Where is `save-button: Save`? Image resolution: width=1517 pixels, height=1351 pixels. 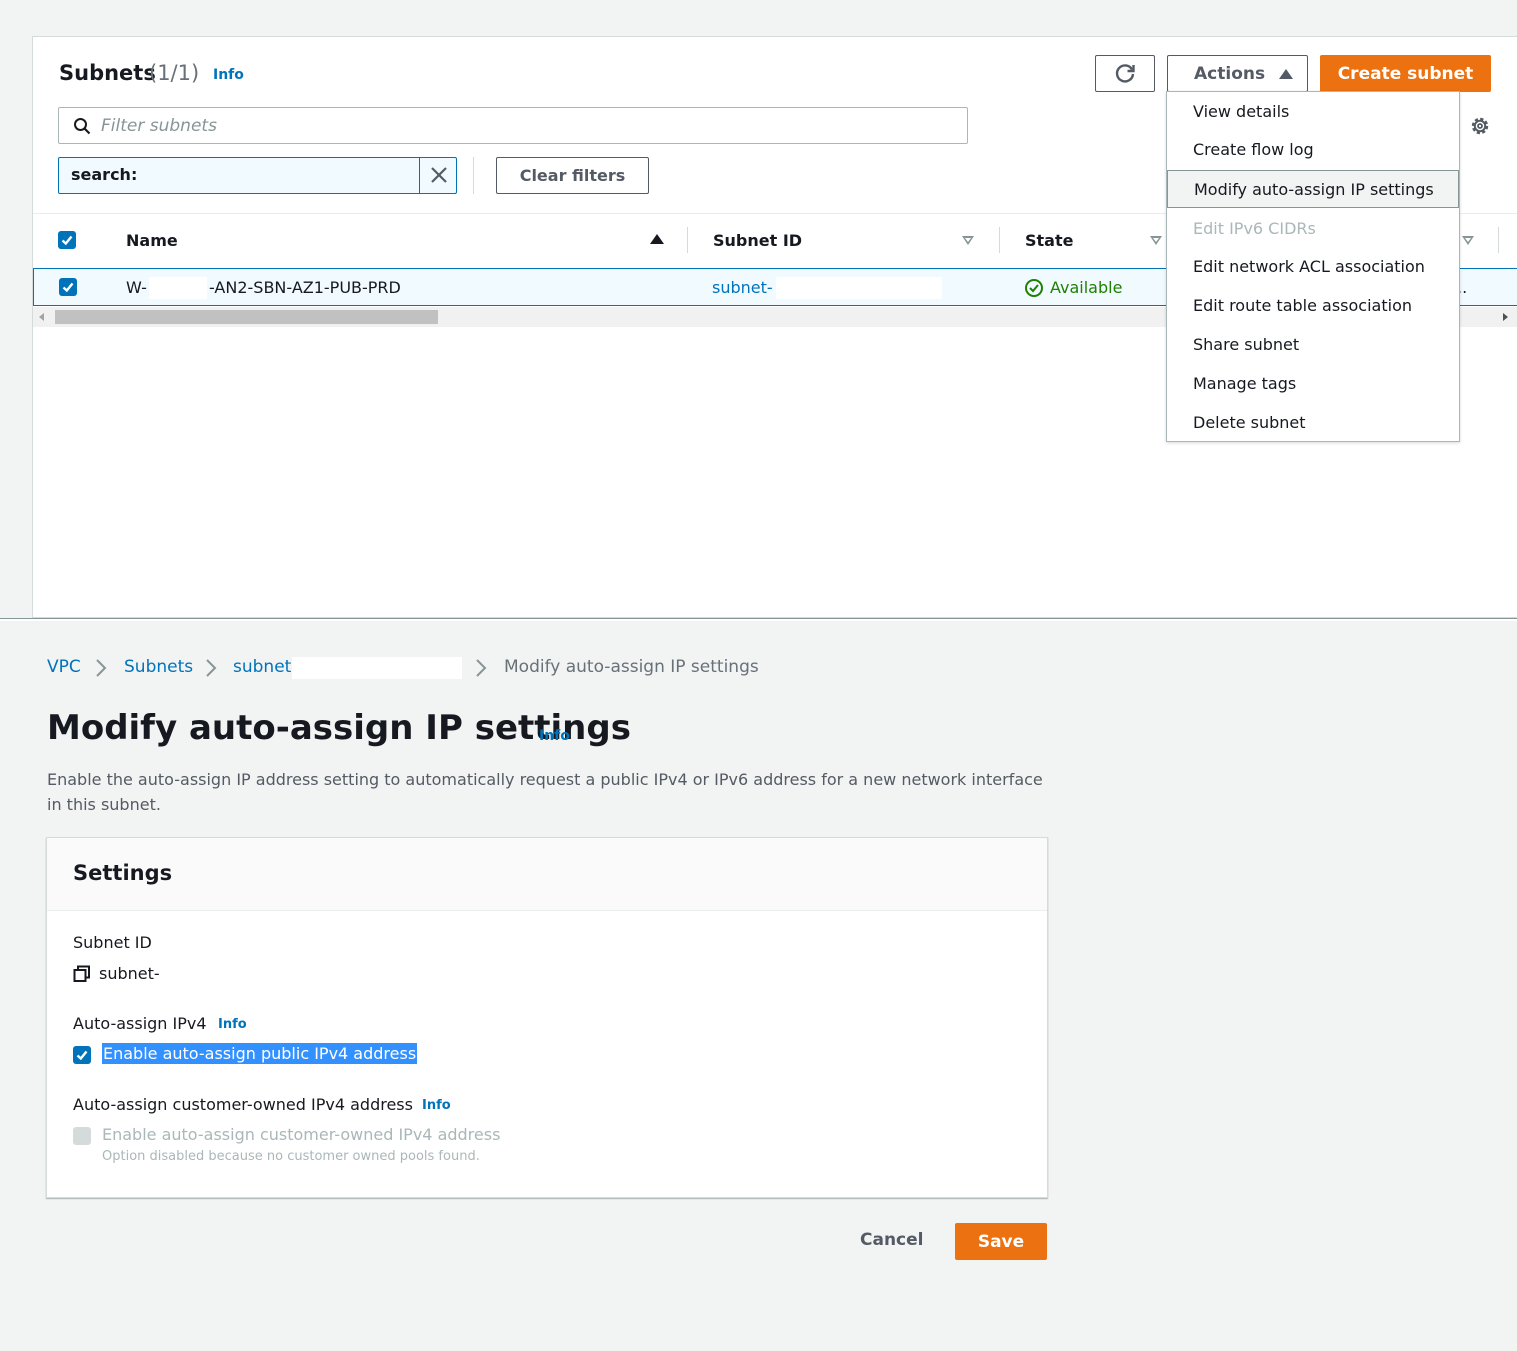
save-button: Save is located at coordinates (1001, 1241).